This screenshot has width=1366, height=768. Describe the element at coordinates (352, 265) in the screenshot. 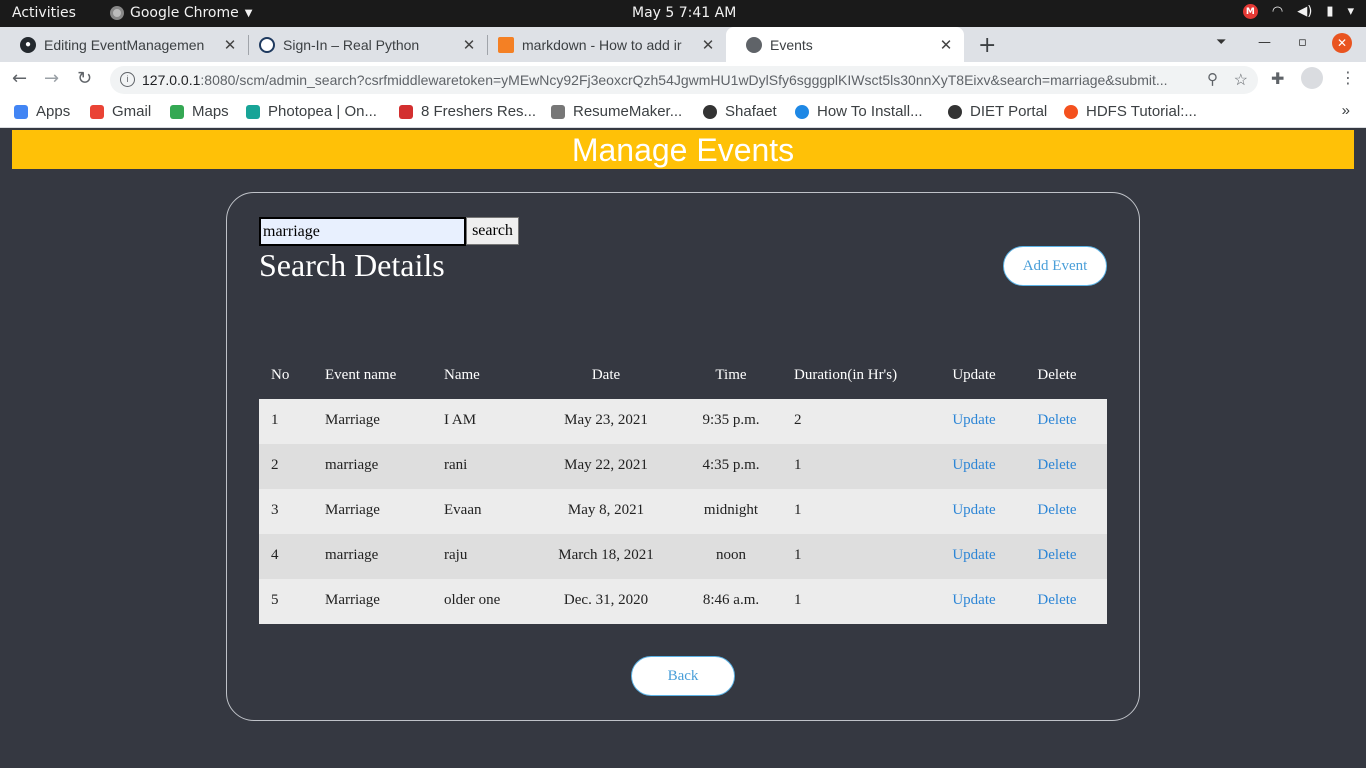

I see `page-title: Search Details` at that location.